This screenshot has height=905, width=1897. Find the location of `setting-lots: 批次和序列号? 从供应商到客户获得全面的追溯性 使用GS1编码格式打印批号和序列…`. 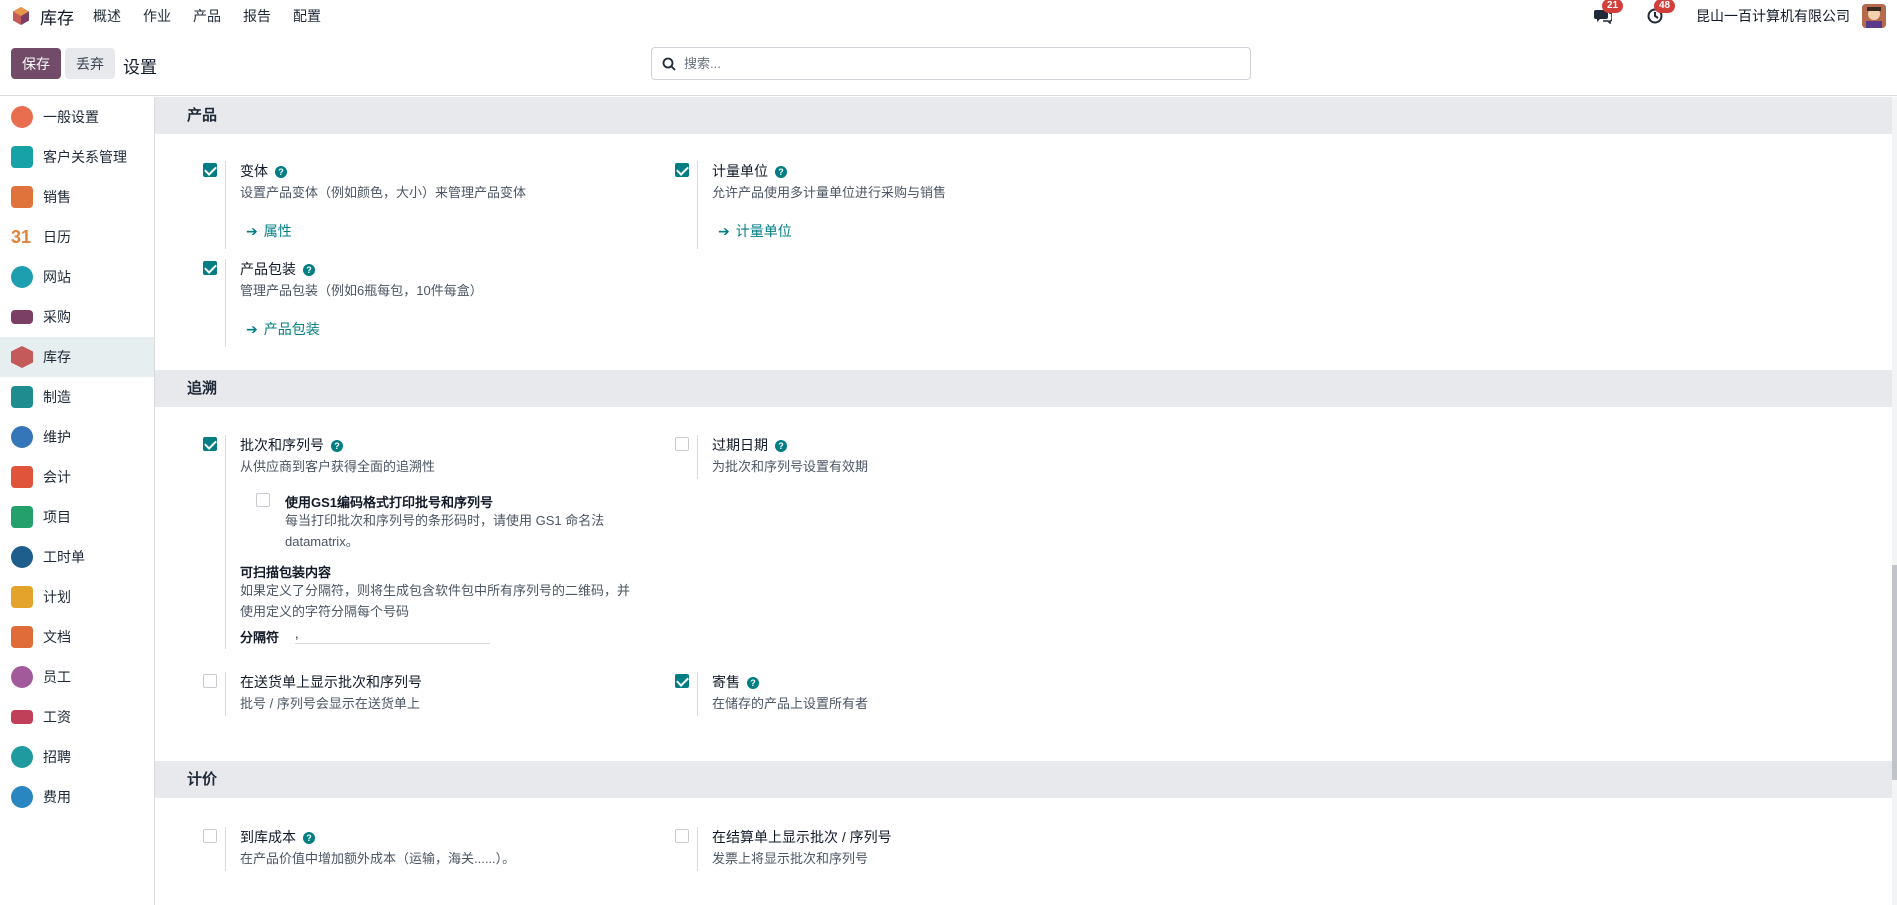

setting-lots: 批次和序列号? 从供应商到客户获得全面的追溯性 使用GS1编码格式打印批号和序列… is located at coordinates (433, 542).